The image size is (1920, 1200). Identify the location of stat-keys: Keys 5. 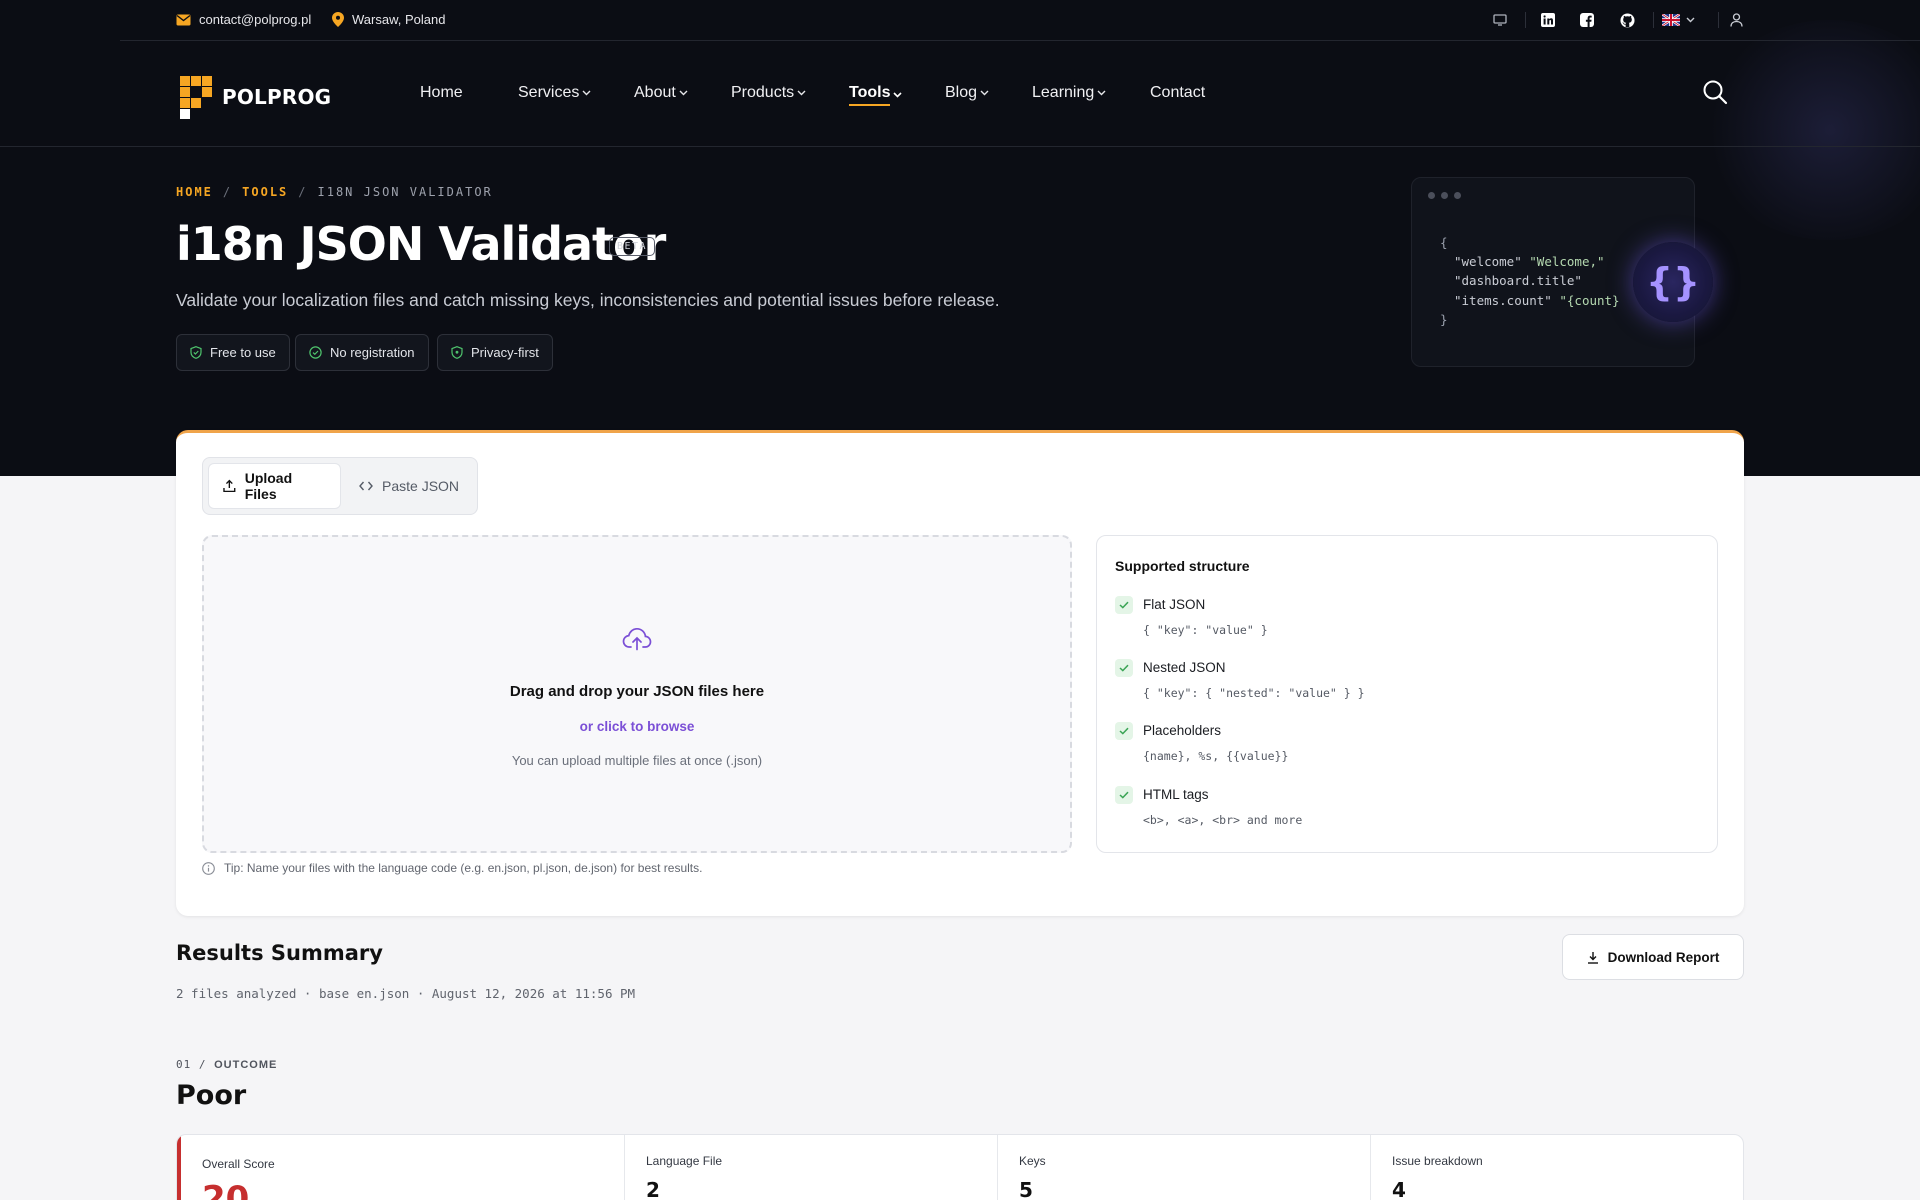
(1183, 1167).